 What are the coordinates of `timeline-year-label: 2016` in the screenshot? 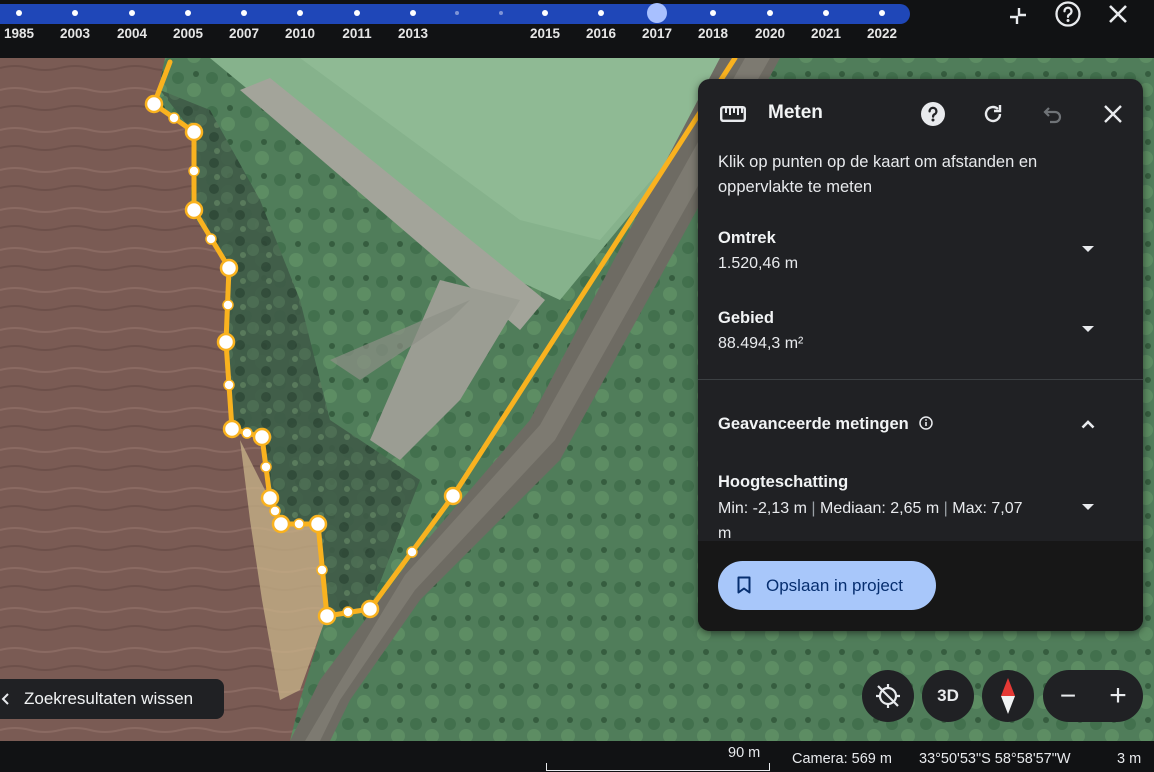 It's located at (601, 33).